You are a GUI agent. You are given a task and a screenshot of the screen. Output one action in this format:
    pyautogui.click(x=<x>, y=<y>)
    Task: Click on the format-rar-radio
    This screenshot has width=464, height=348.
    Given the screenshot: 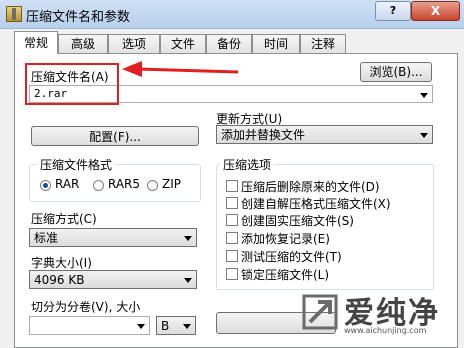 What is the action you would take?
    pyautogui.click(x=45, y=185)
    